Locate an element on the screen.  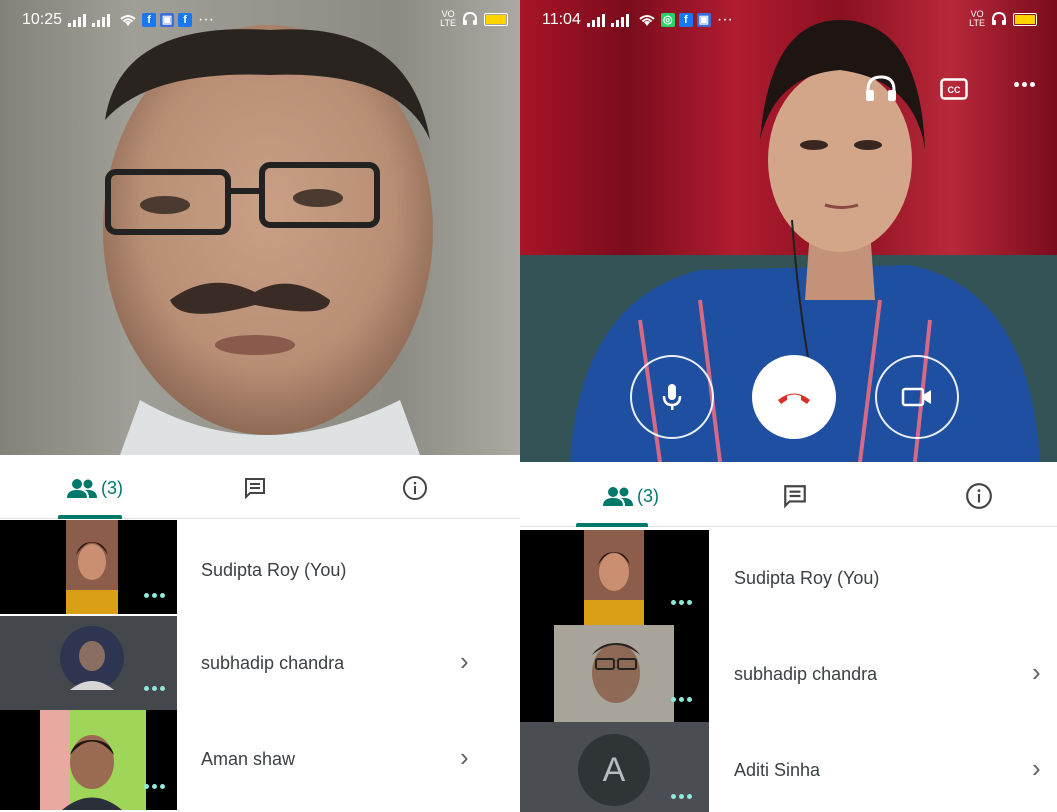
participant-row: Aman shaw › is located at coordinates (264, 760).